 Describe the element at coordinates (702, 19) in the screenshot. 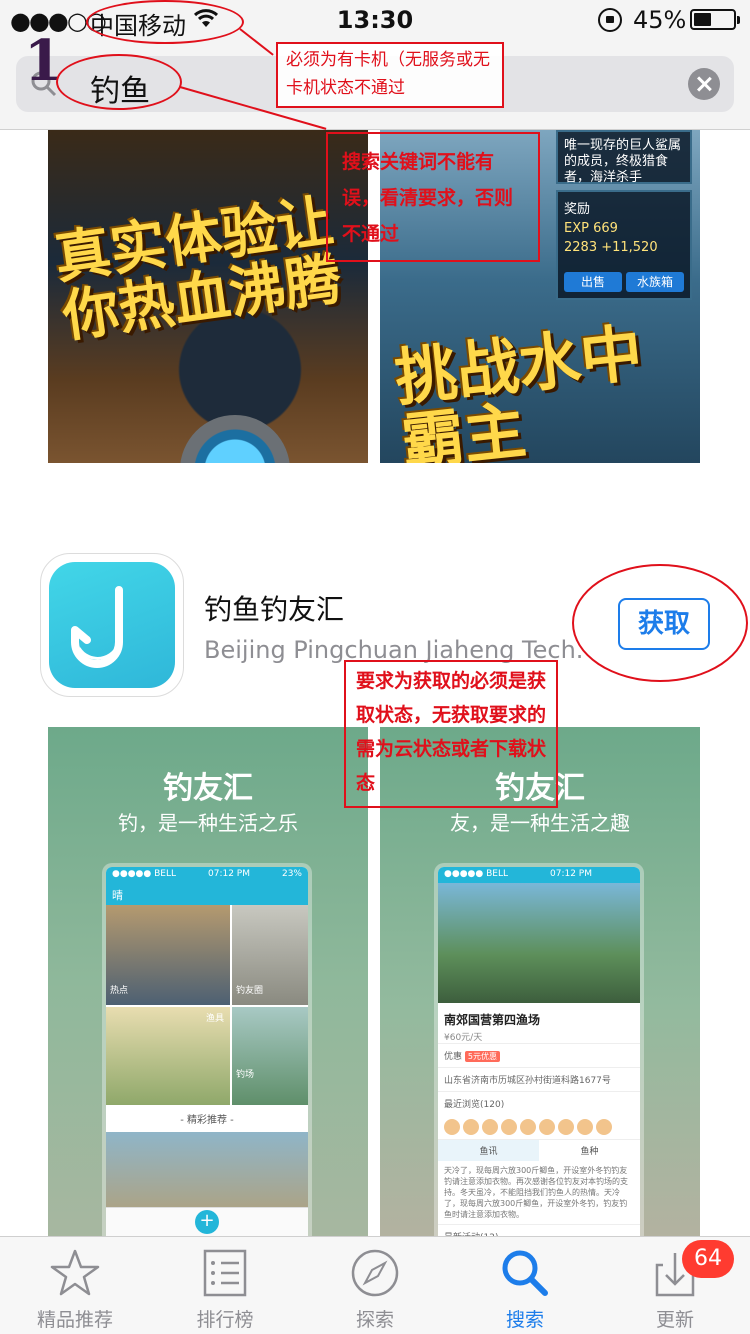

I see `battery-level` at that location.